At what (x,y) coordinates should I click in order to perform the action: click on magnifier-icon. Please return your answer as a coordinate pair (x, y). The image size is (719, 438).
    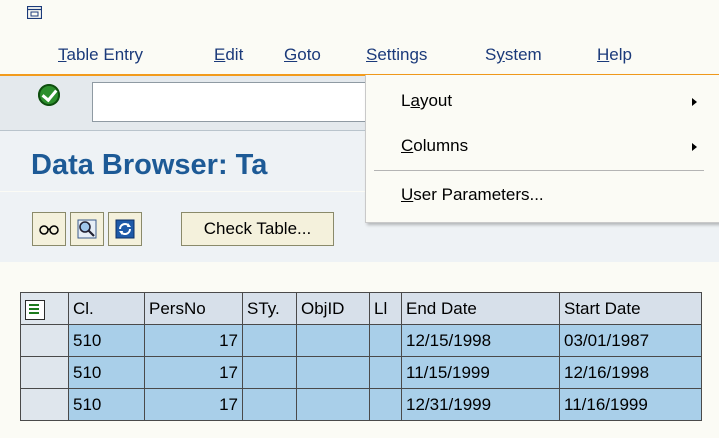
    Looking at the image, I should click on (87, 229).